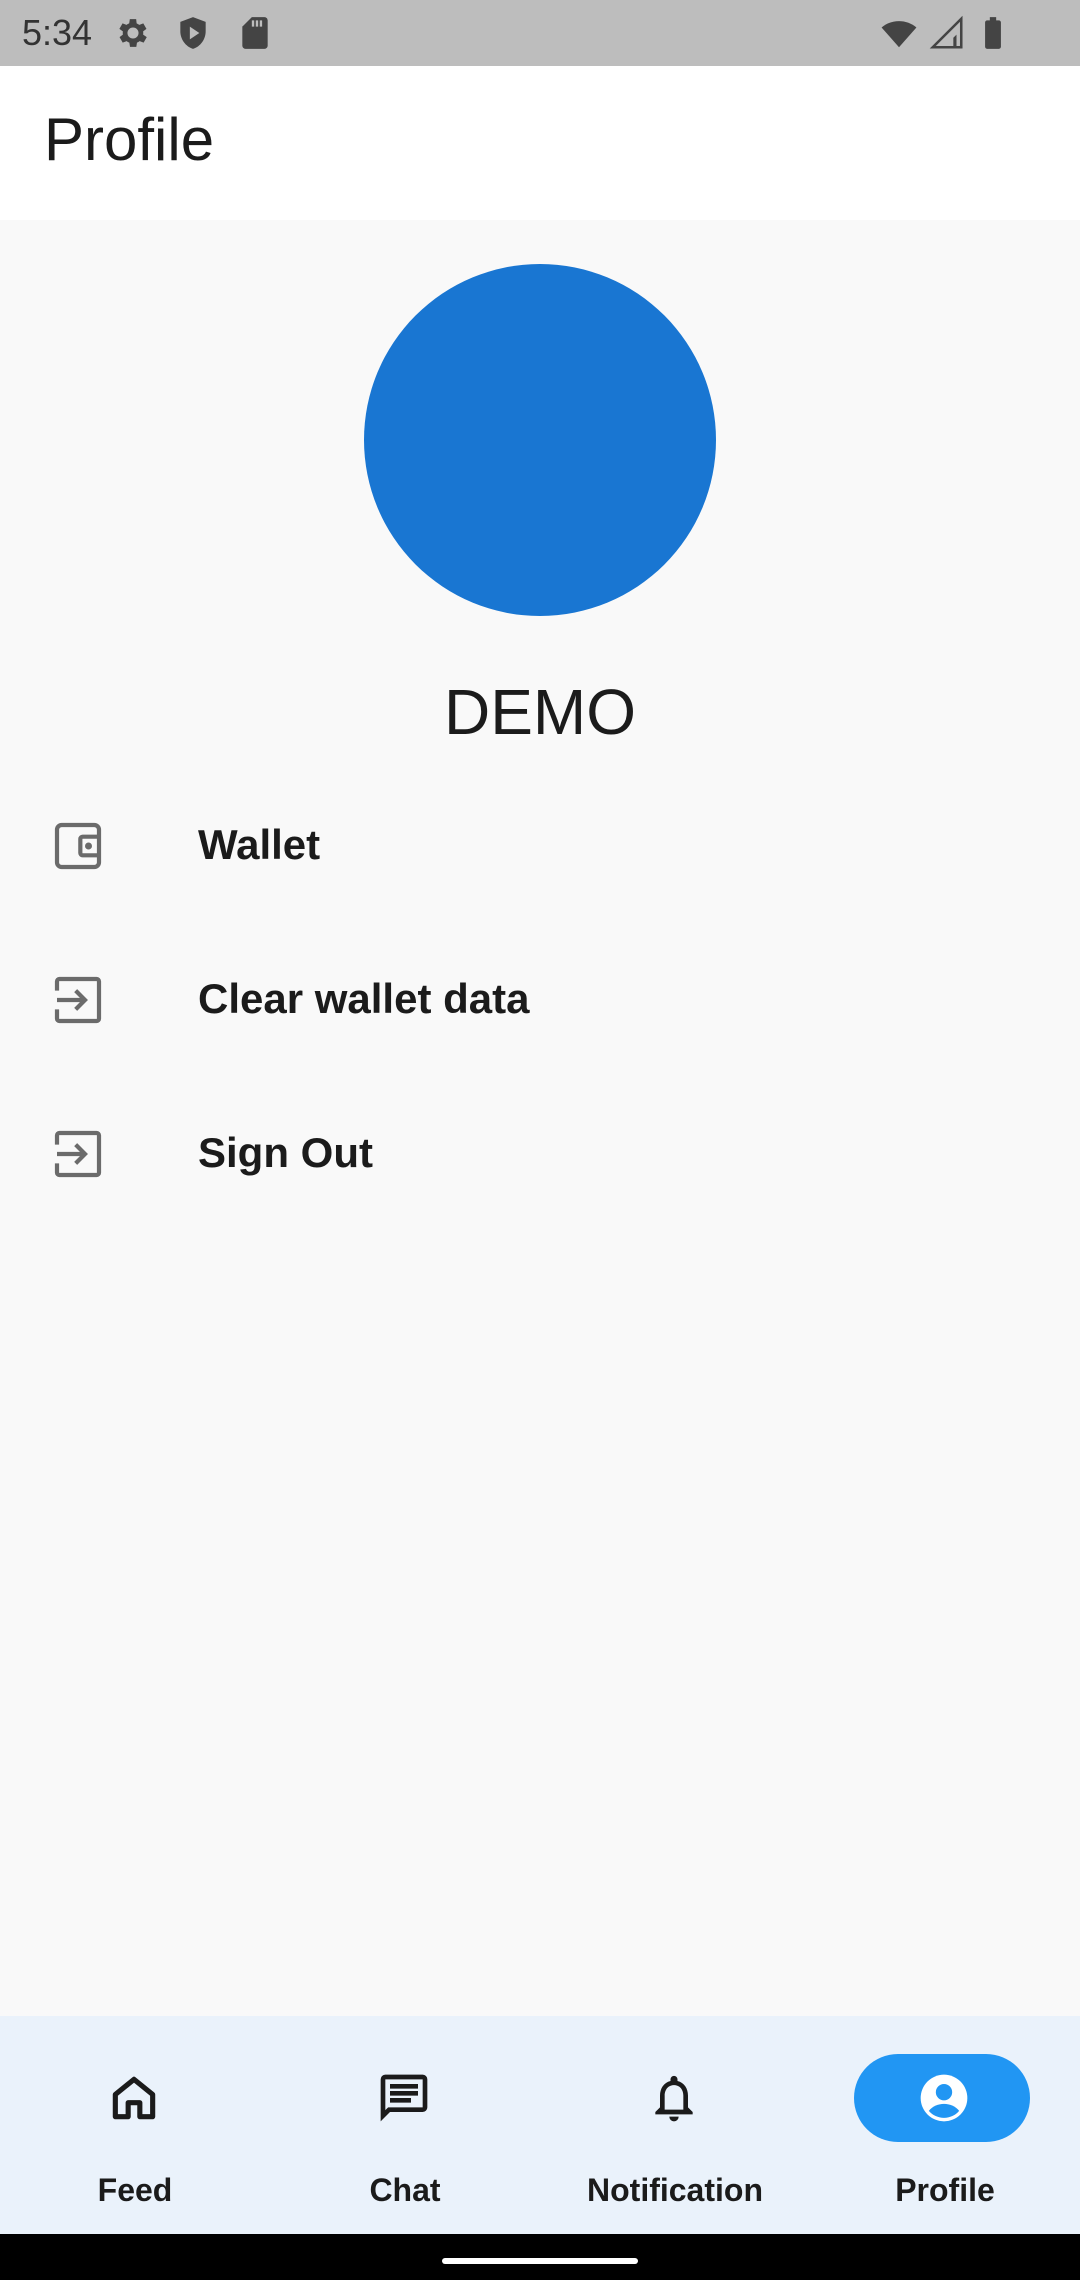  I want to click on home-icon, so click(134, 2098).